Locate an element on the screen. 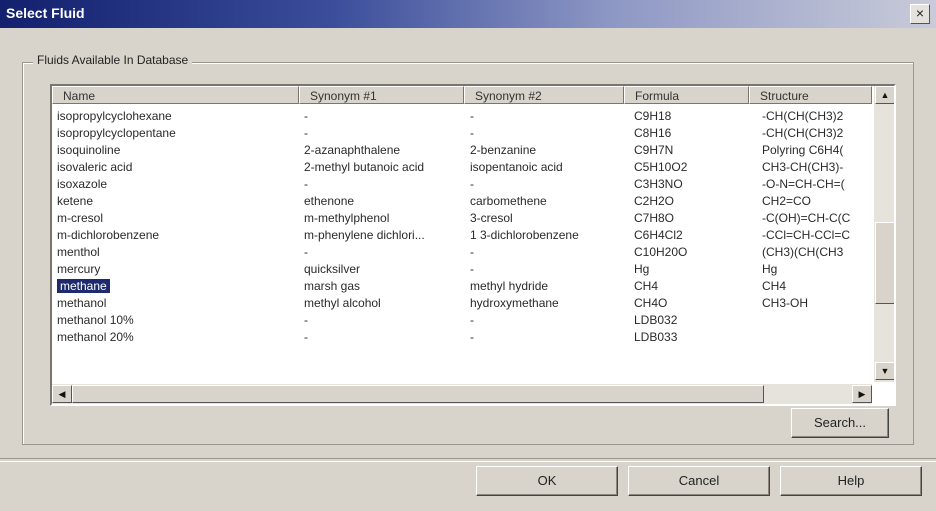  cell-name: m-cresol is located at coordinates (80, 218).